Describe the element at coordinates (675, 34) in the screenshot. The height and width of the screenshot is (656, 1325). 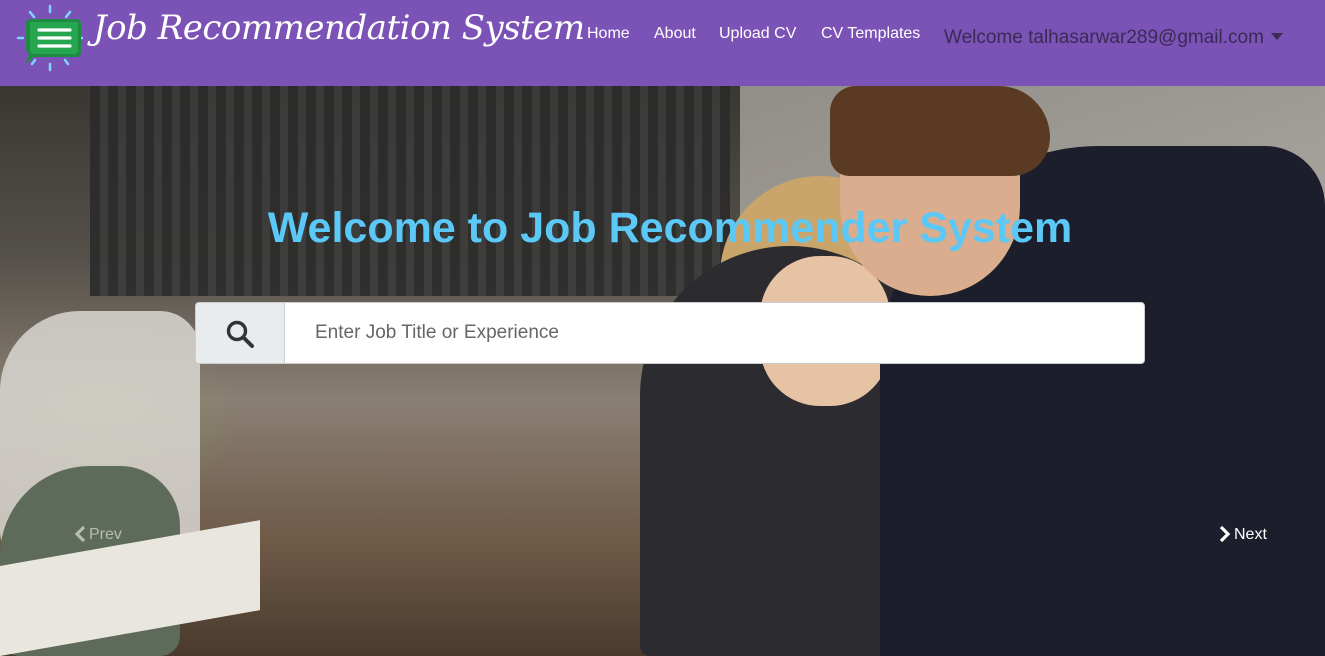
I see `nav-link-about: About` at that location.